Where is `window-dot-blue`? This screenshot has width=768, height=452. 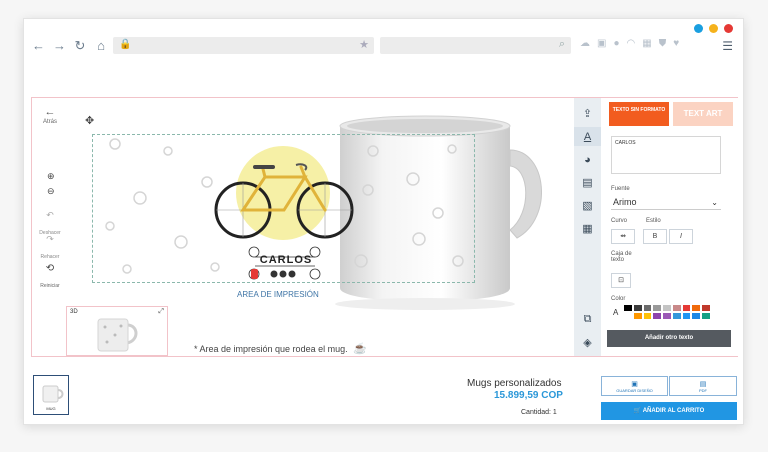 window-dot-blue is located at coordinates (698, 28).